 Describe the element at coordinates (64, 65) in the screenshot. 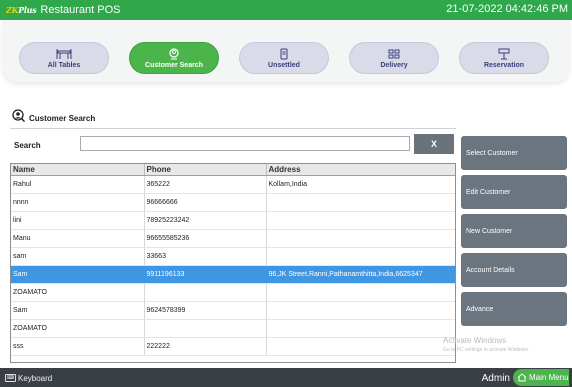

I see `tab-label: All Tables` at that location.